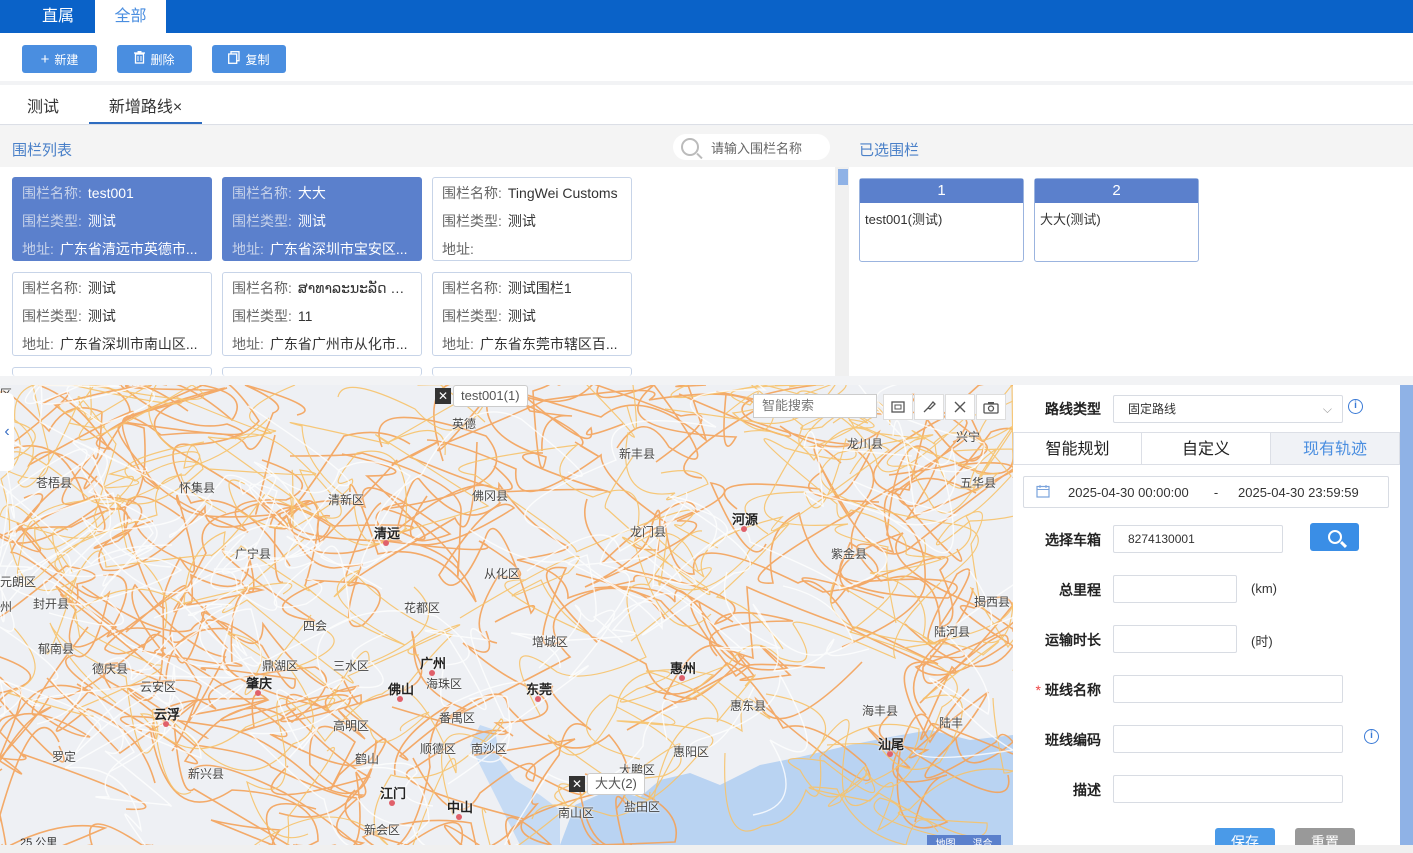  I want to click on line-code-input, so click(1228, 739).